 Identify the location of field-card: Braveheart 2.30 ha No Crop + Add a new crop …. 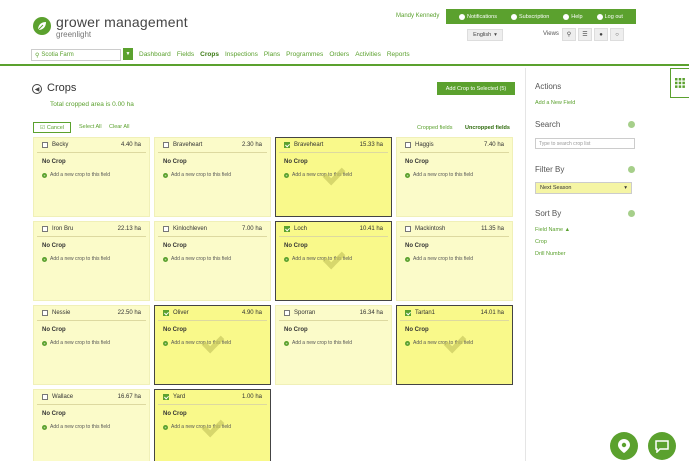
(212, 177).